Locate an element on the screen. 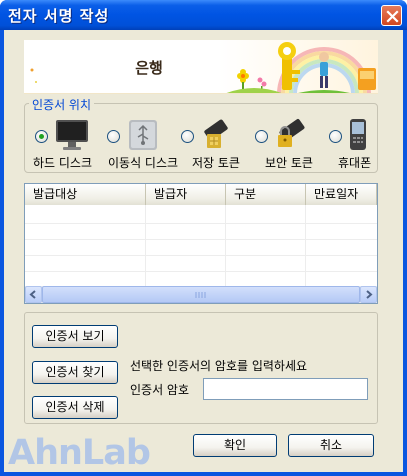 The image size is (407, 476). window-title: 전자 서명 작성 is located at coordinates (59, 16).